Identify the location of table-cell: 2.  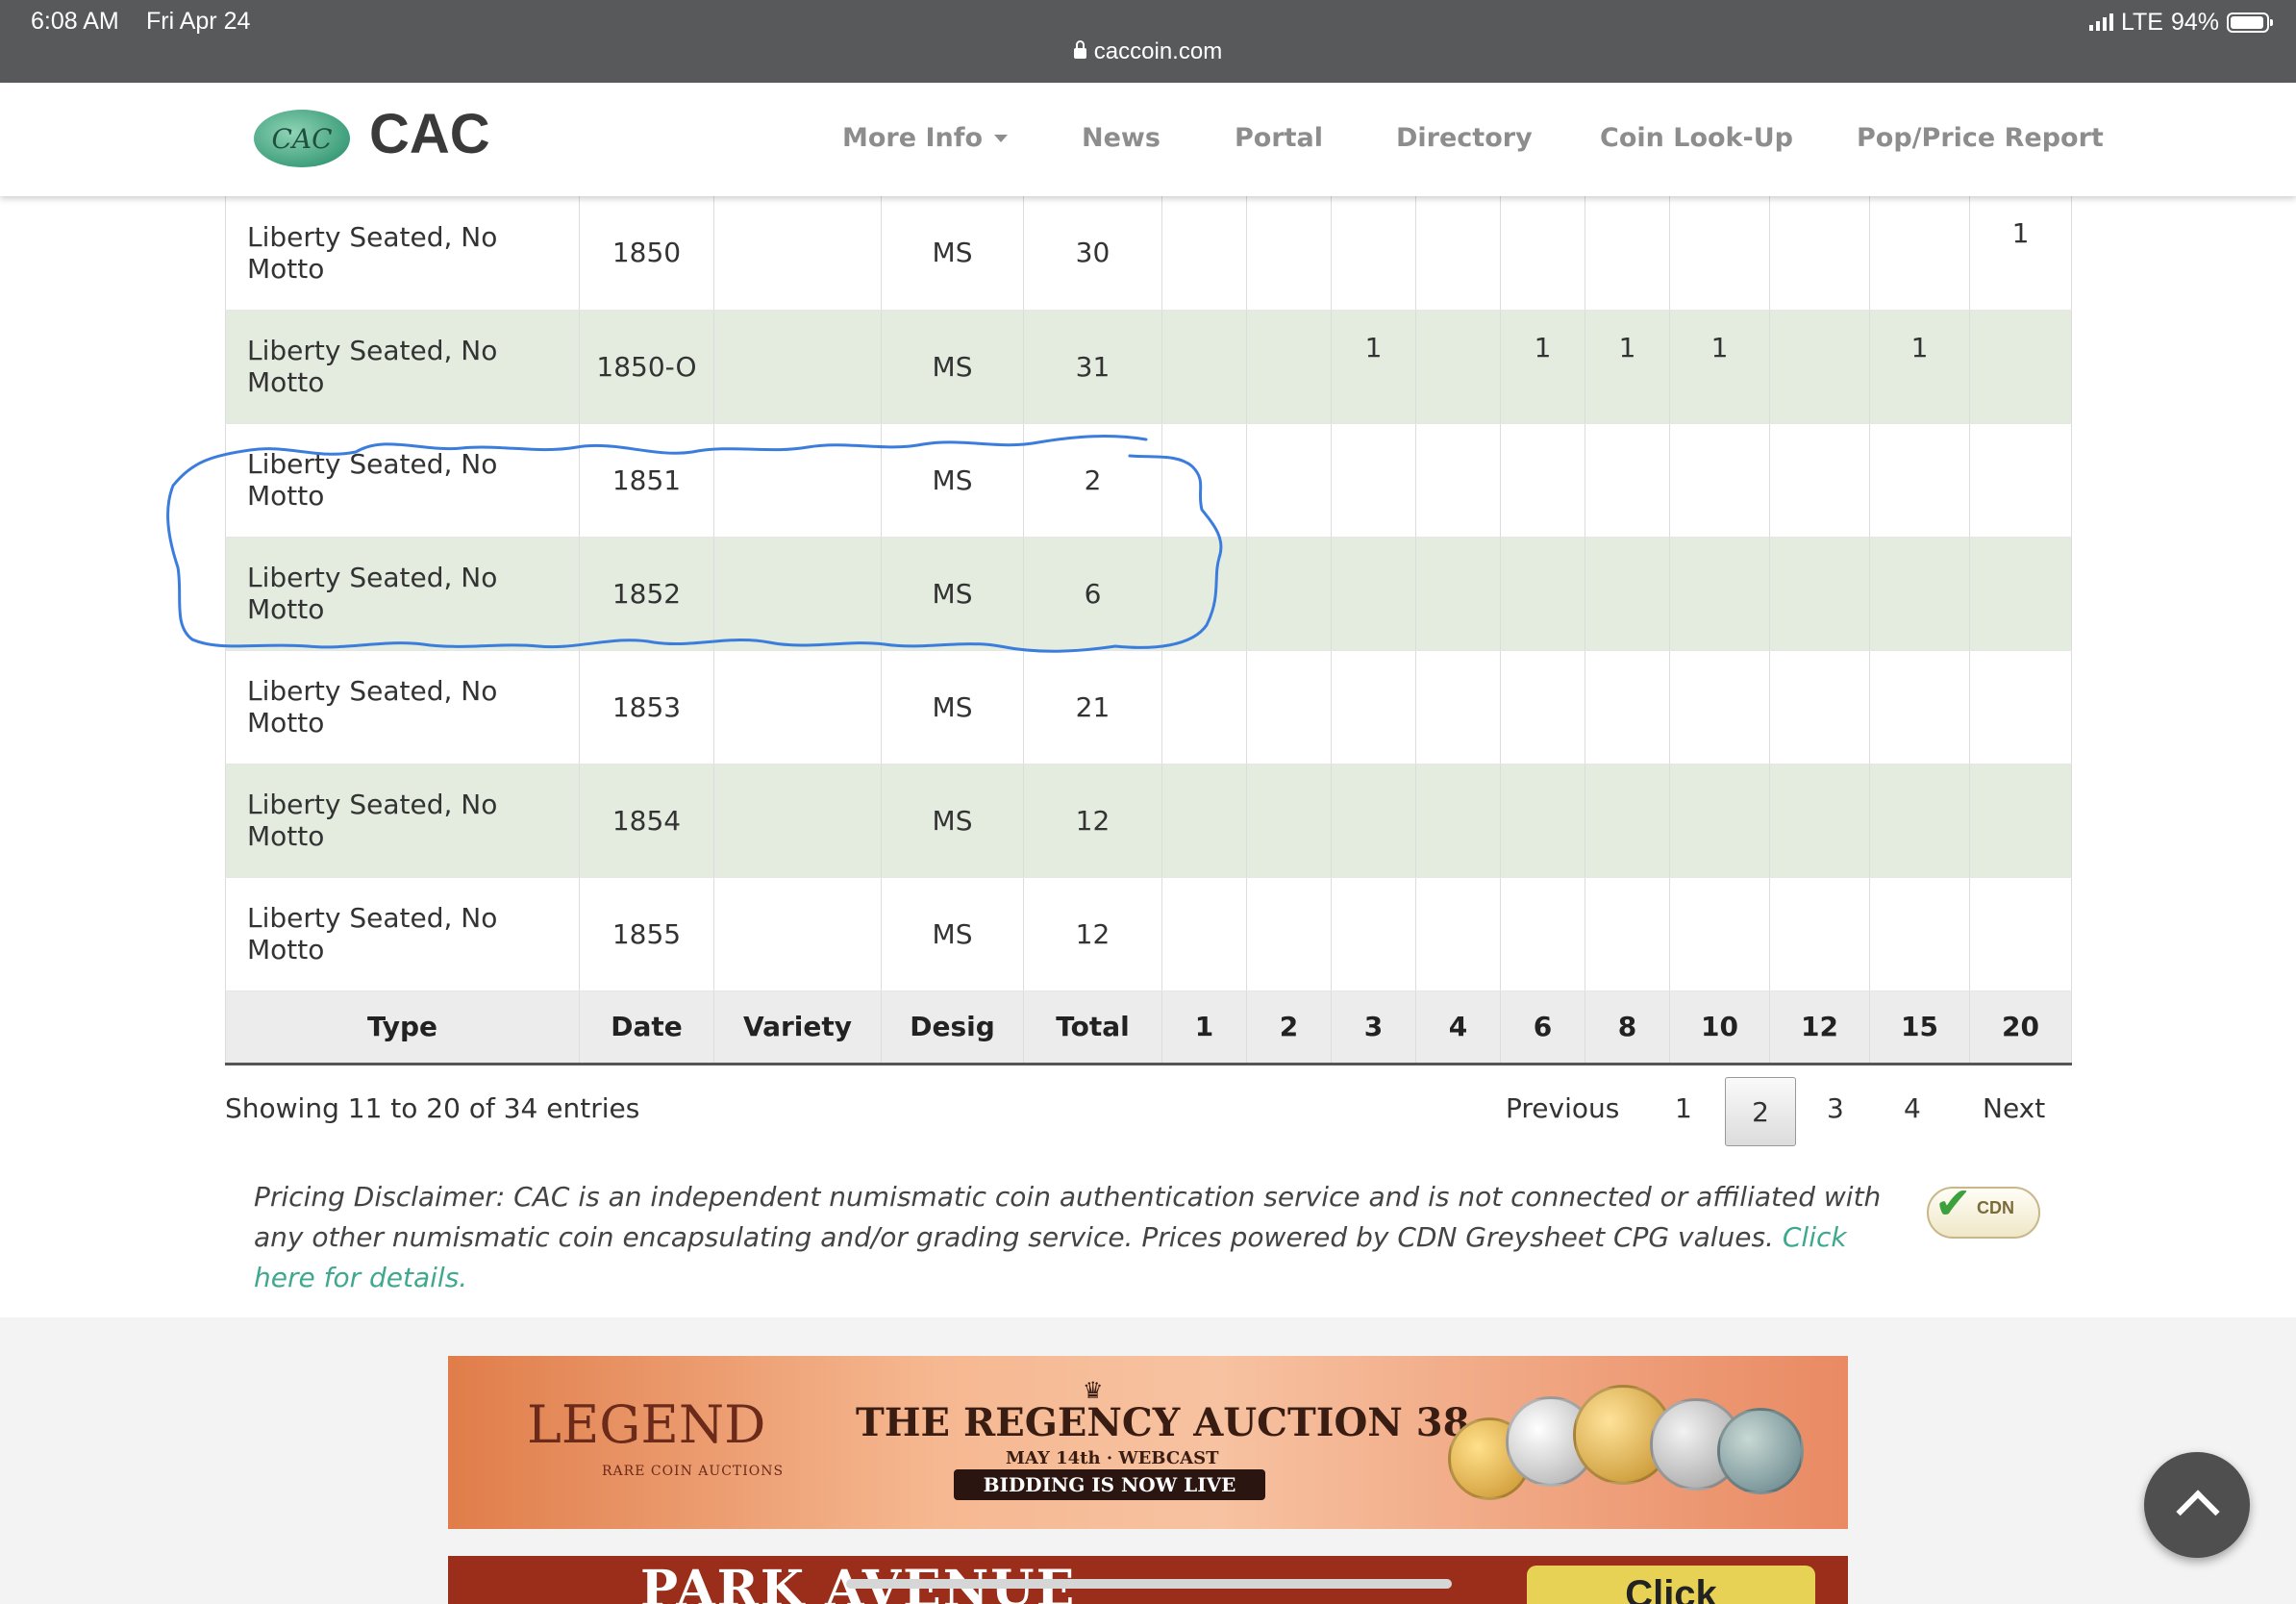
(1092, 480).